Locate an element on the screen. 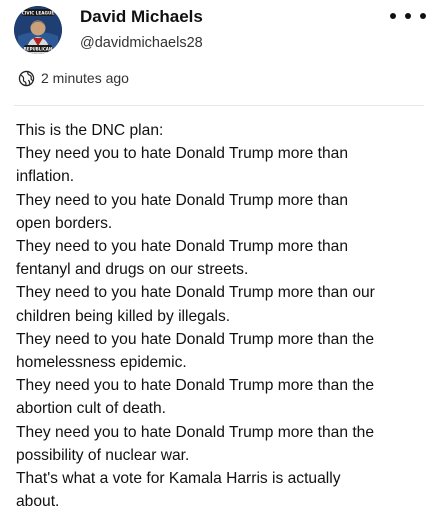  avatar: CIVIC LEAGUE REPUBLICAN is located at coordinates (38, 30).